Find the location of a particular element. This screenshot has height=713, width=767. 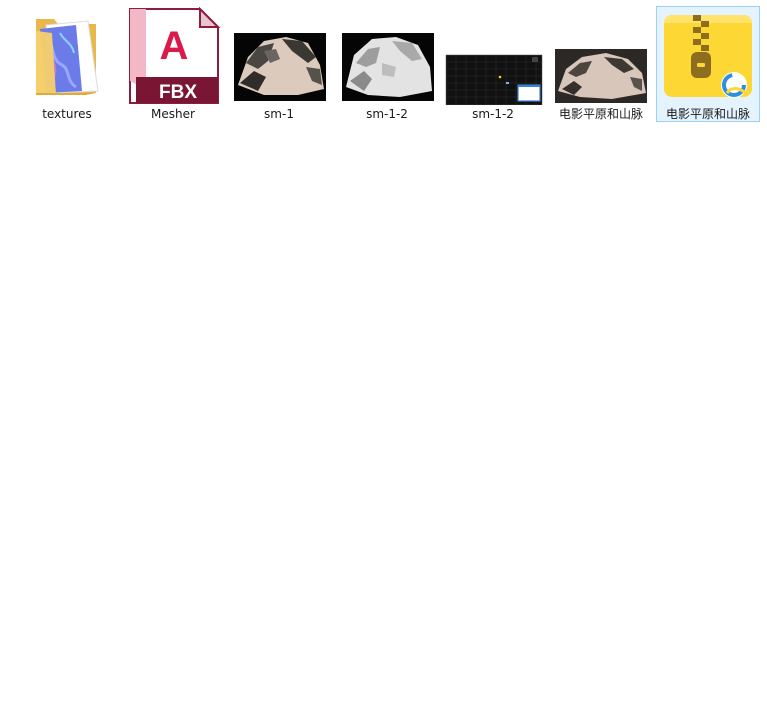

fbx-file-icon: A FBX is located at coordinates (173, 55).